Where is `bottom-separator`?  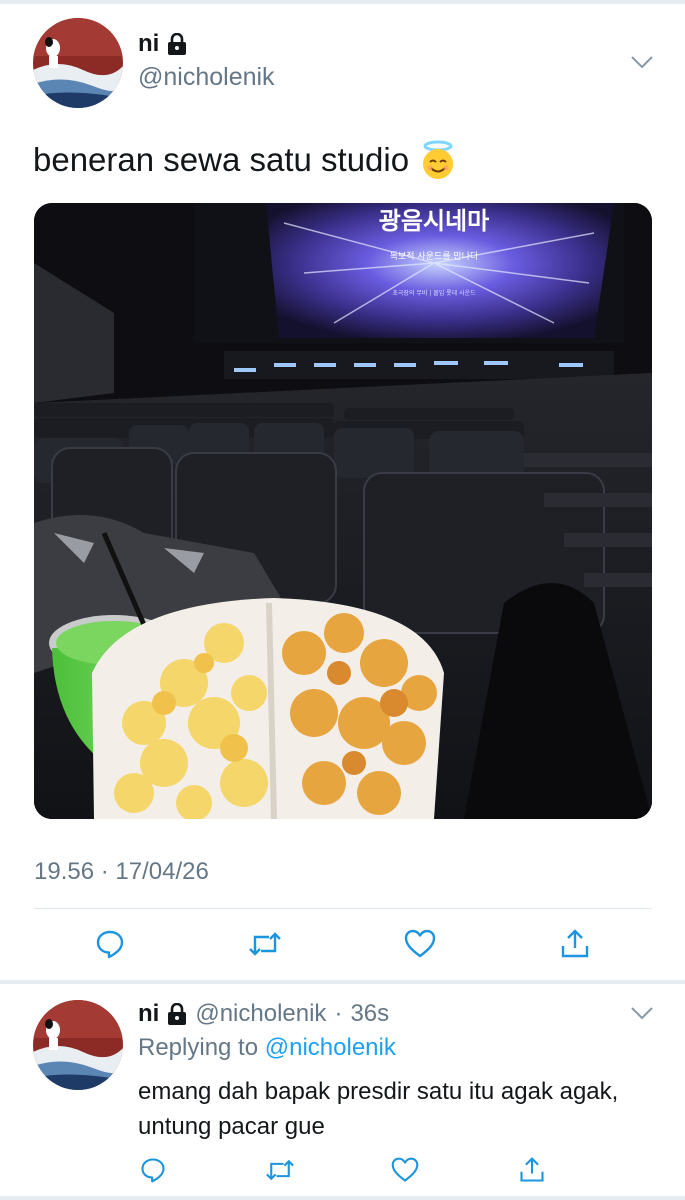 bottom-separator is located at coordinates (342, 1198).